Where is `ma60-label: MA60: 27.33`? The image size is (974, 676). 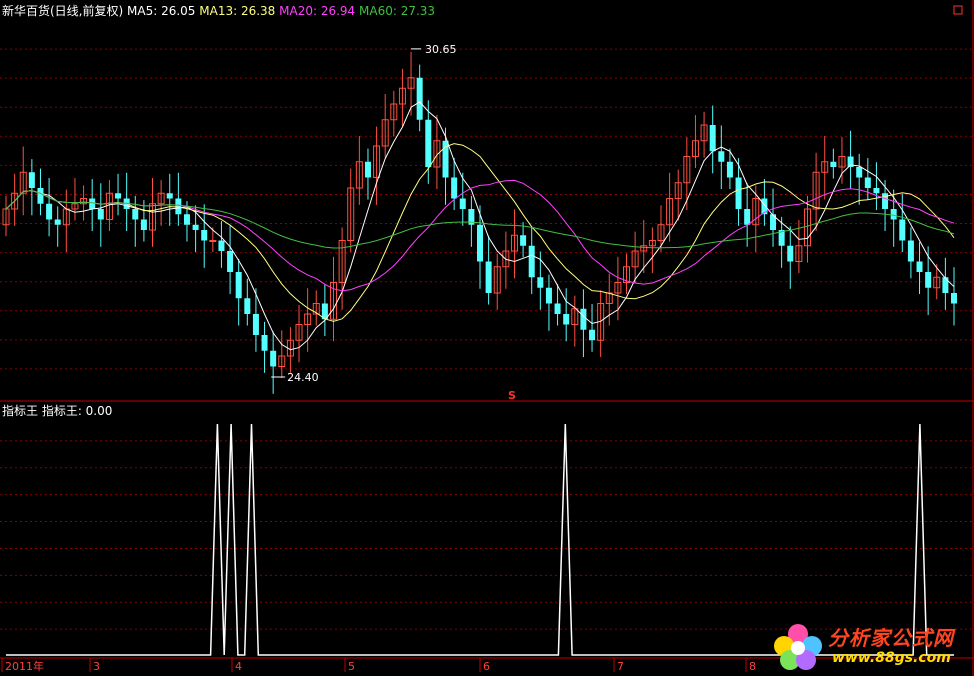 ma60-label: MA60: 27.33 is located at coordinates (397, 11).